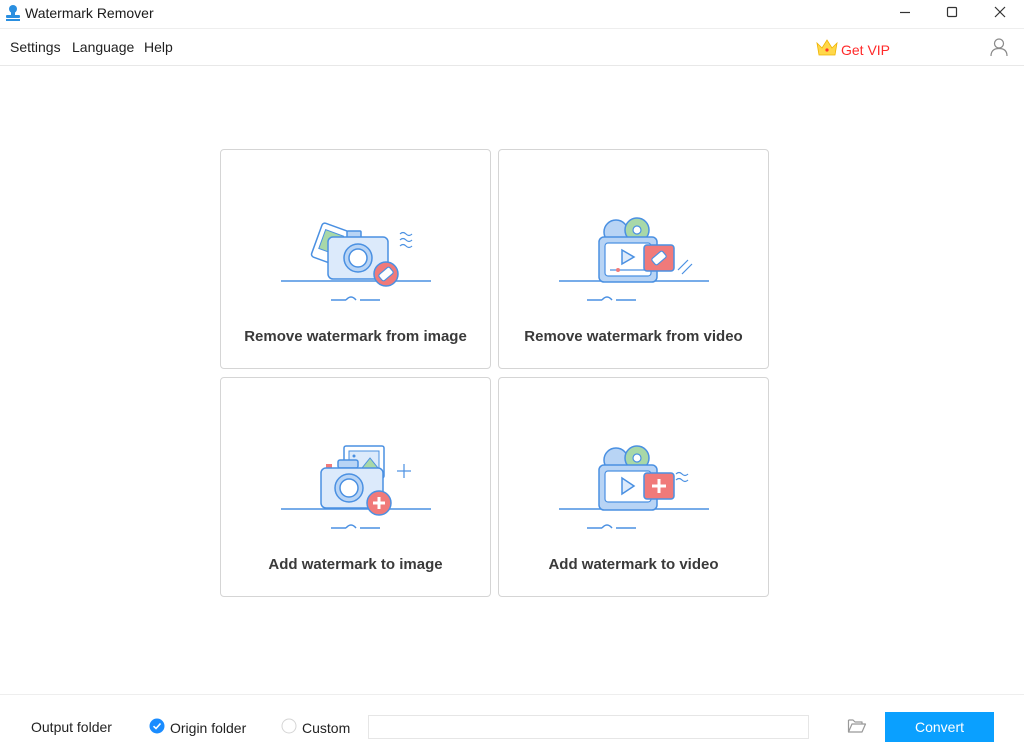  Describe the element at coordinates (289, 727) in the screenshot. I see `radio-unchecked-icon` at that location.